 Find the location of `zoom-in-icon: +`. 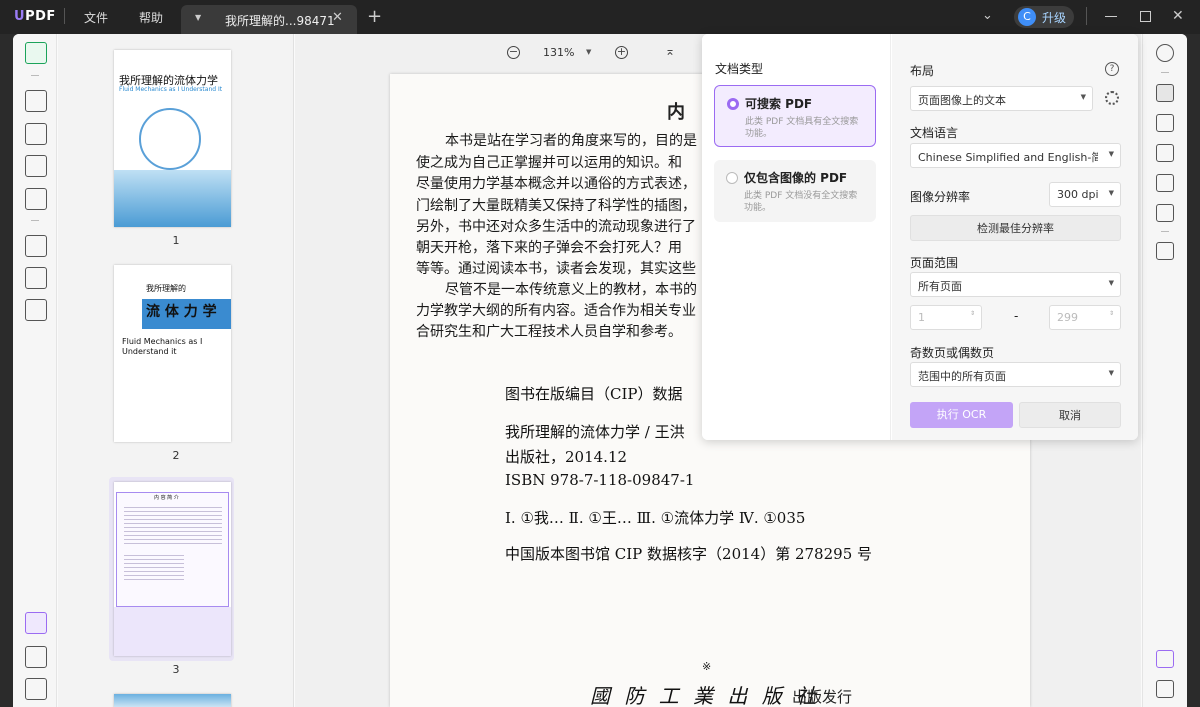

zoom-in-icon: + is located at coordinates (621, 52).